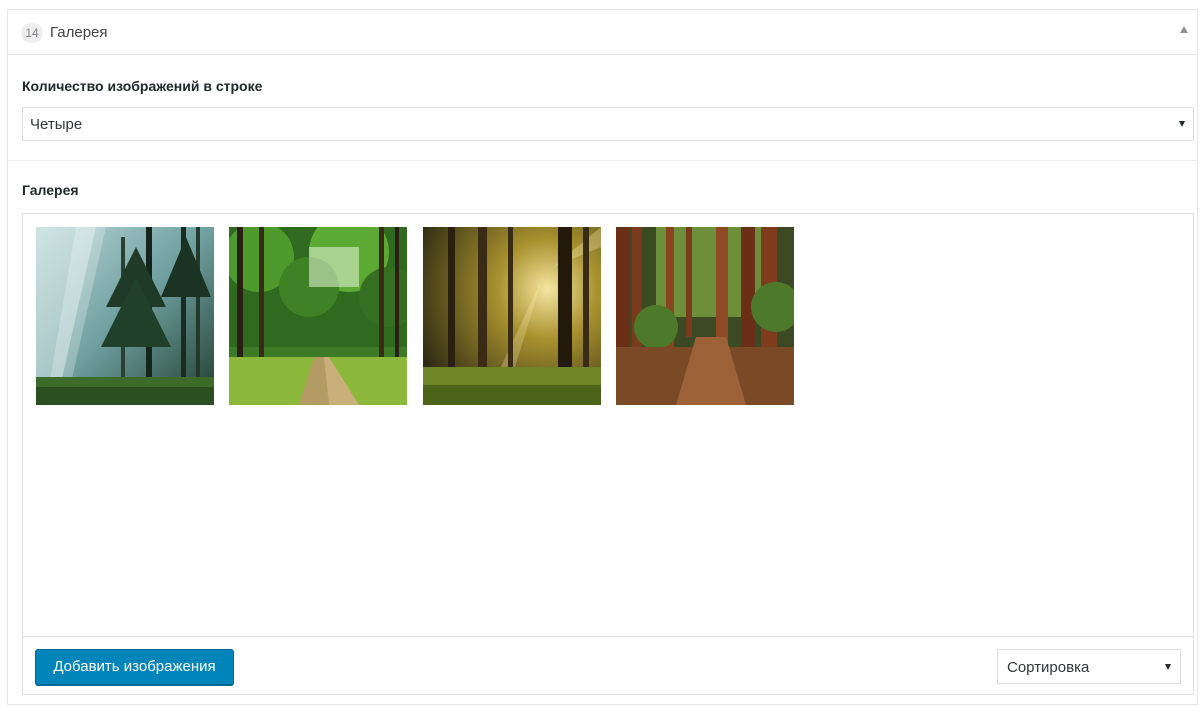  Describe the element at coordinates (1048, 667) in the screenshot. I see `sort-select-value: Сортировка` at that location.